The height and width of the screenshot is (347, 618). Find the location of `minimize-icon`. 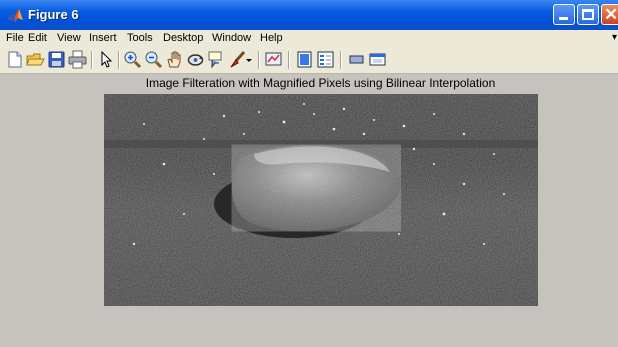

minimize-icon is located at coordinates (563, 18).